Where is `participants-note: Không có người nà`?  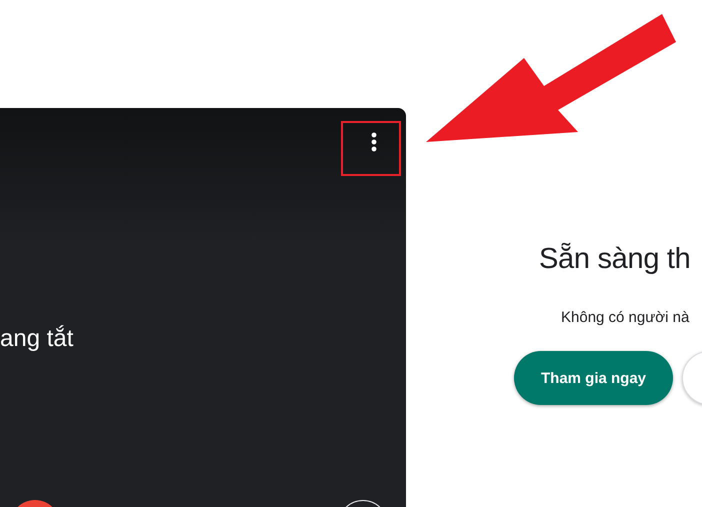
participants-note: Không có người nà is located at coordinates (625, 318).